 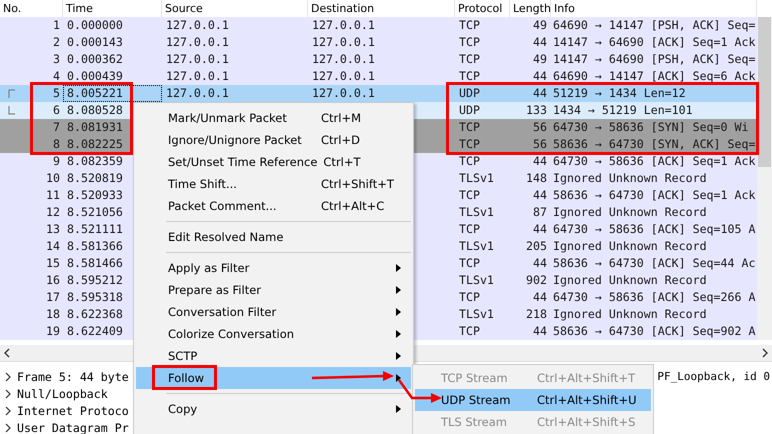 I want to click on table-cell: 51219 → 1434 Len=12, so click(x=619, y=93).